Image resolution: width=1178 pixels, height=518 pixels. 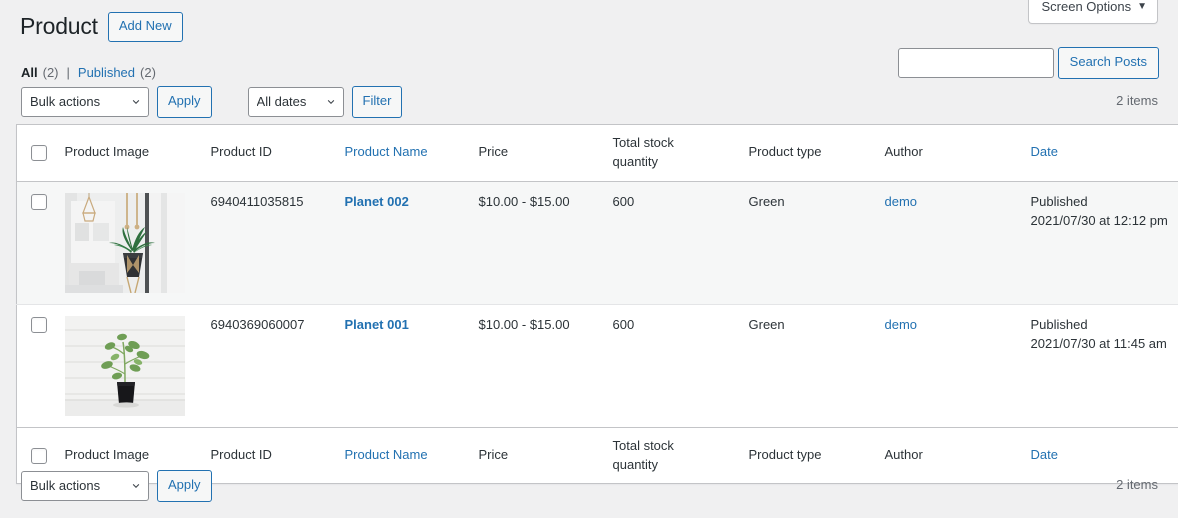 What do you see at coordinates (1044, 454) in the screenshot?
I see `sort-date-link-footer: Date` at bounding box center [1044, 454].